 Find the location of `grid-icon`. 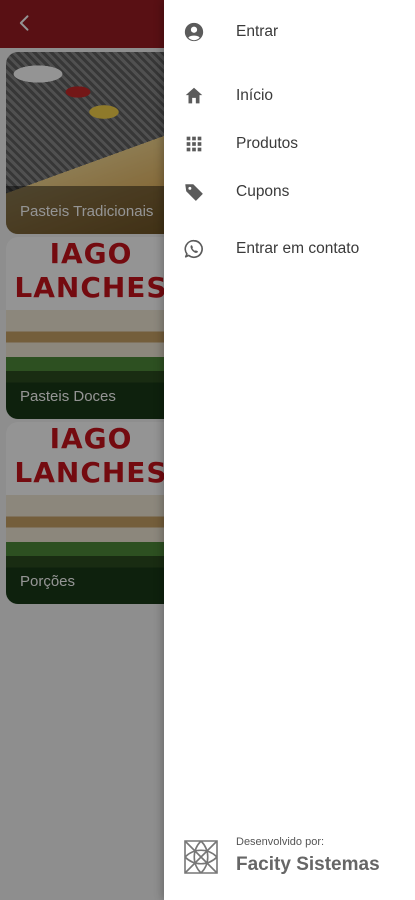

grid-icon is located at coordinates (194, 144).